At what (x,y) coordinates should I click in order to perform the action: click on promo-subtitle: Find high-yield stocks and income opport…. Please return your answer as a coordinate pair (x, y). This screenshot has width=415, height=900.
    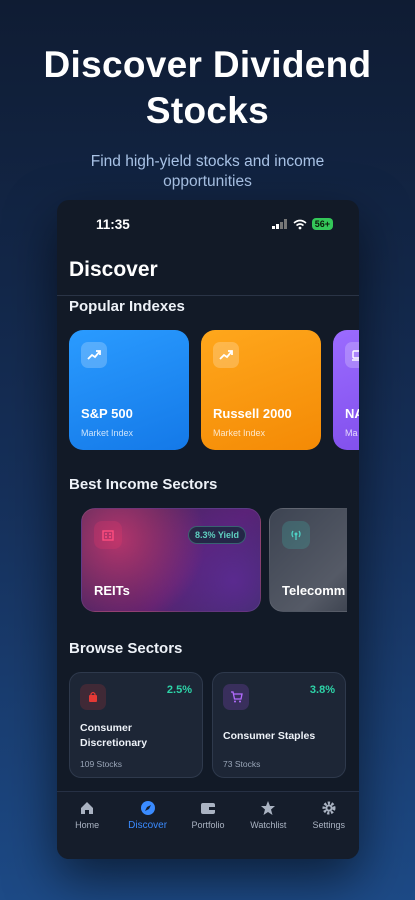
    Looking at the image, I should click on (207, 172).